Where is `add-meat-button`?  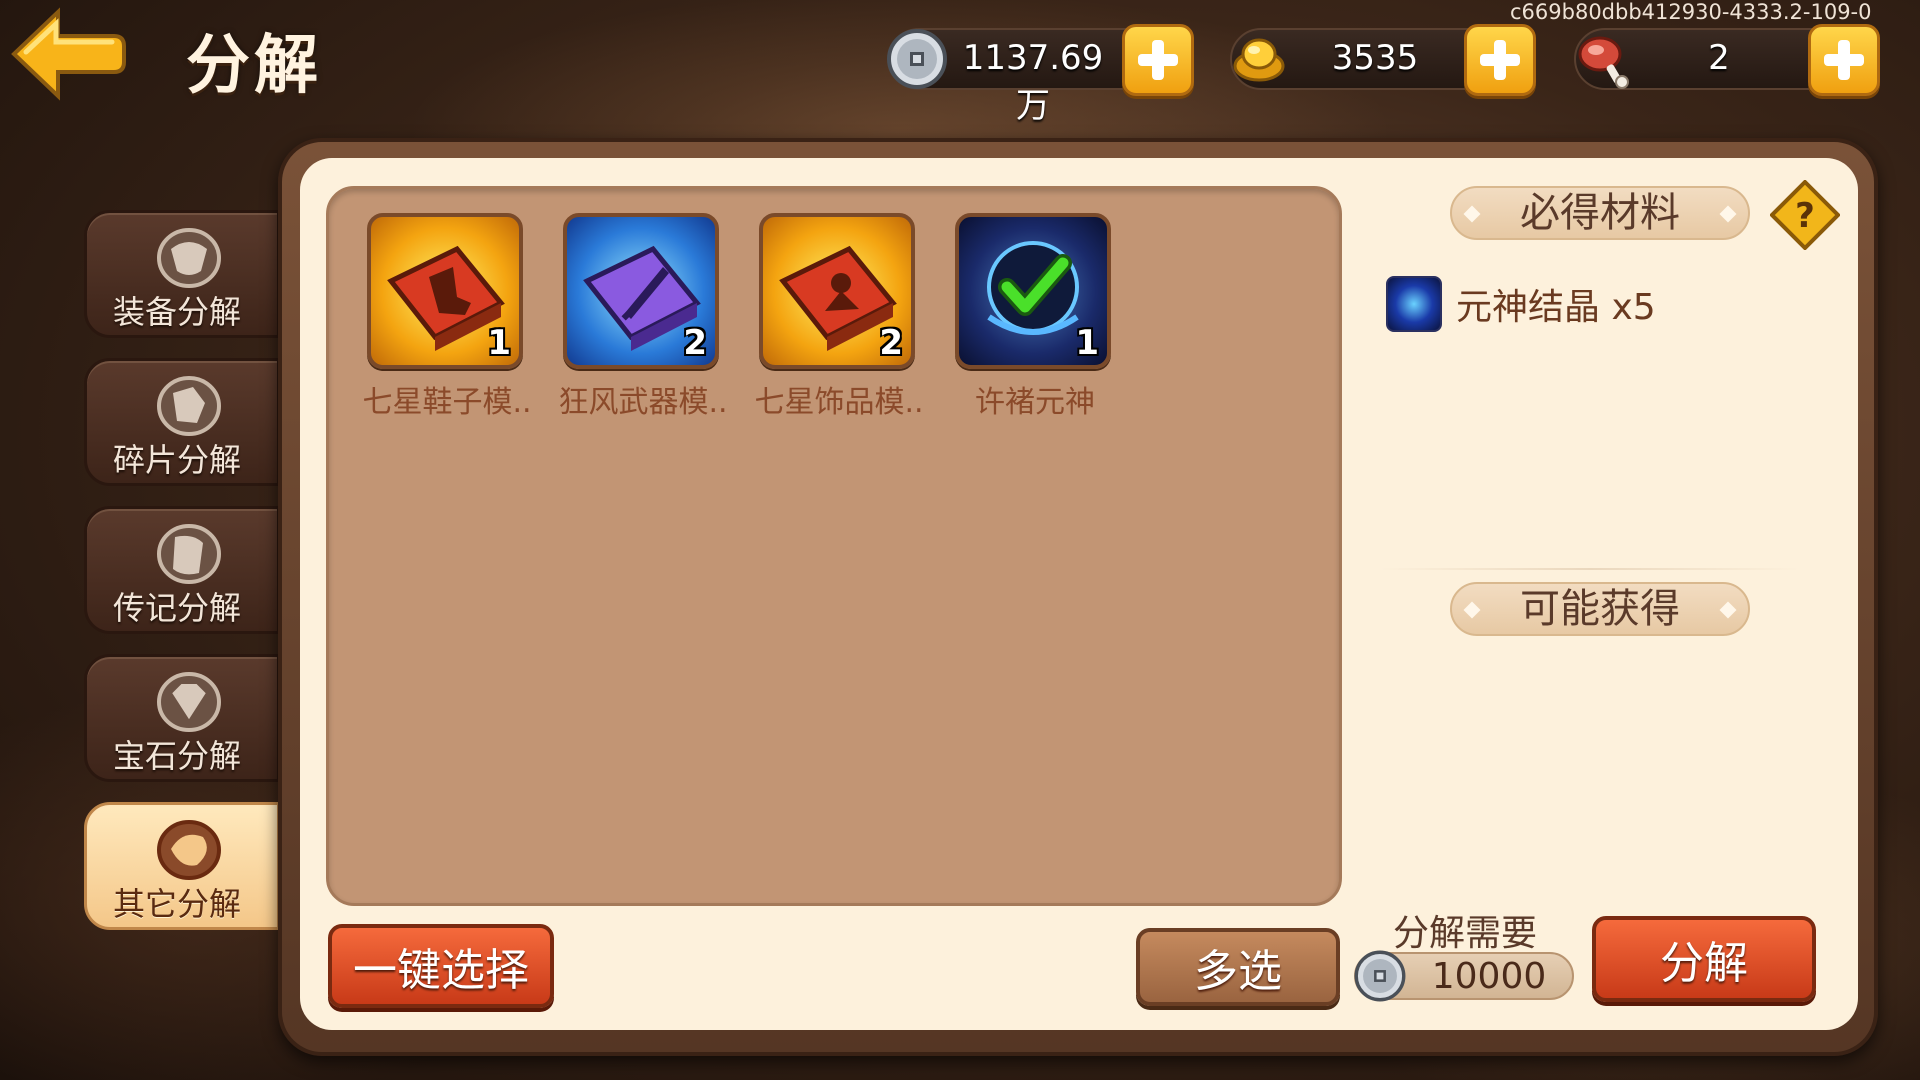
add-meat-button is located at coordinates (1844, 60).